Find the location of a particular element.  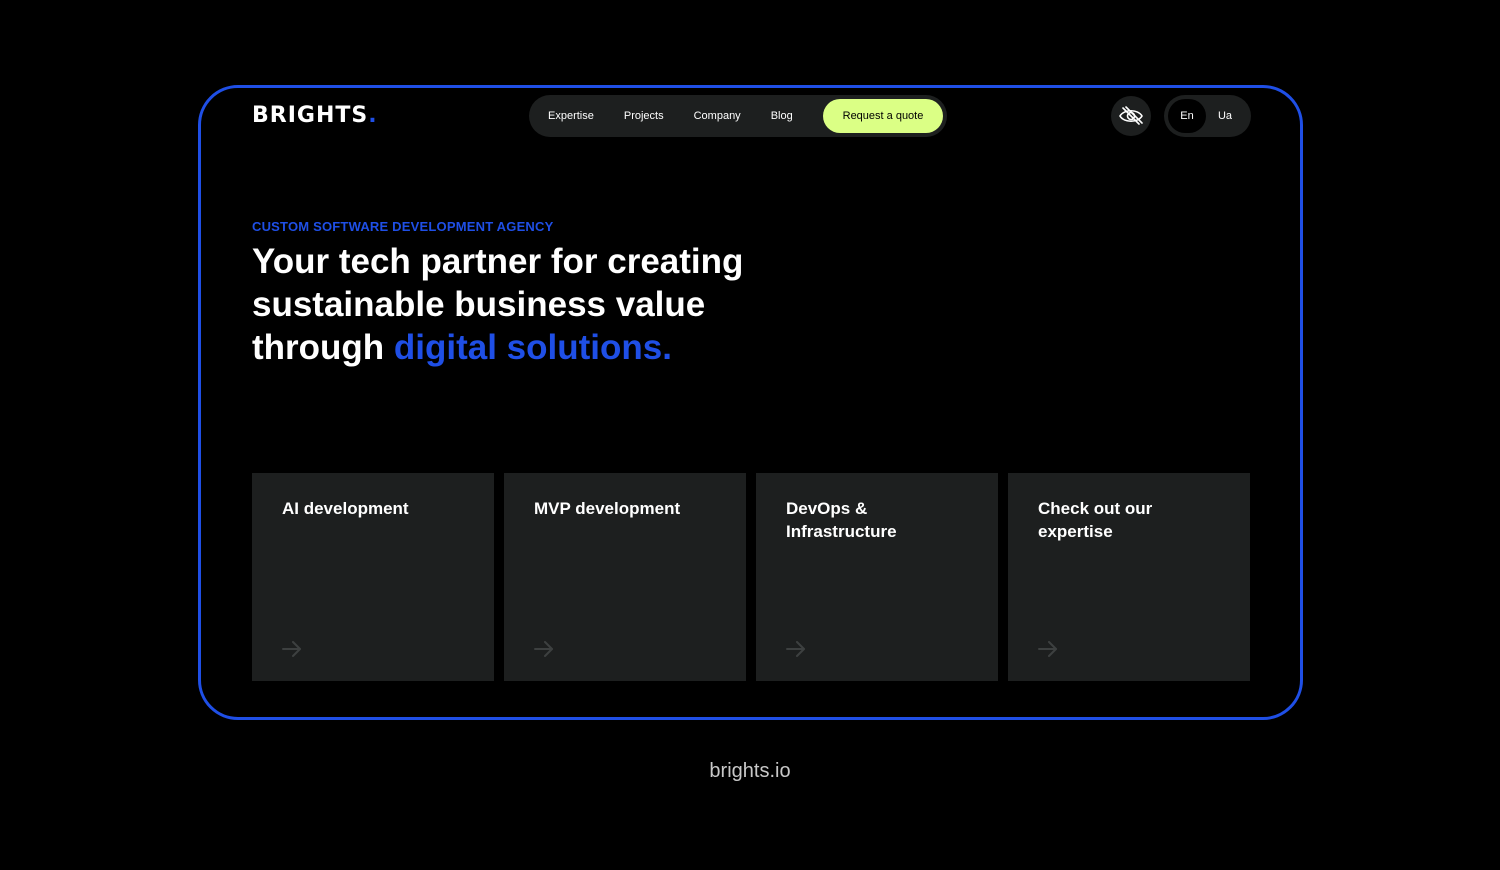

card-title: Check out our expertise is located at coordinates (1095, 520).